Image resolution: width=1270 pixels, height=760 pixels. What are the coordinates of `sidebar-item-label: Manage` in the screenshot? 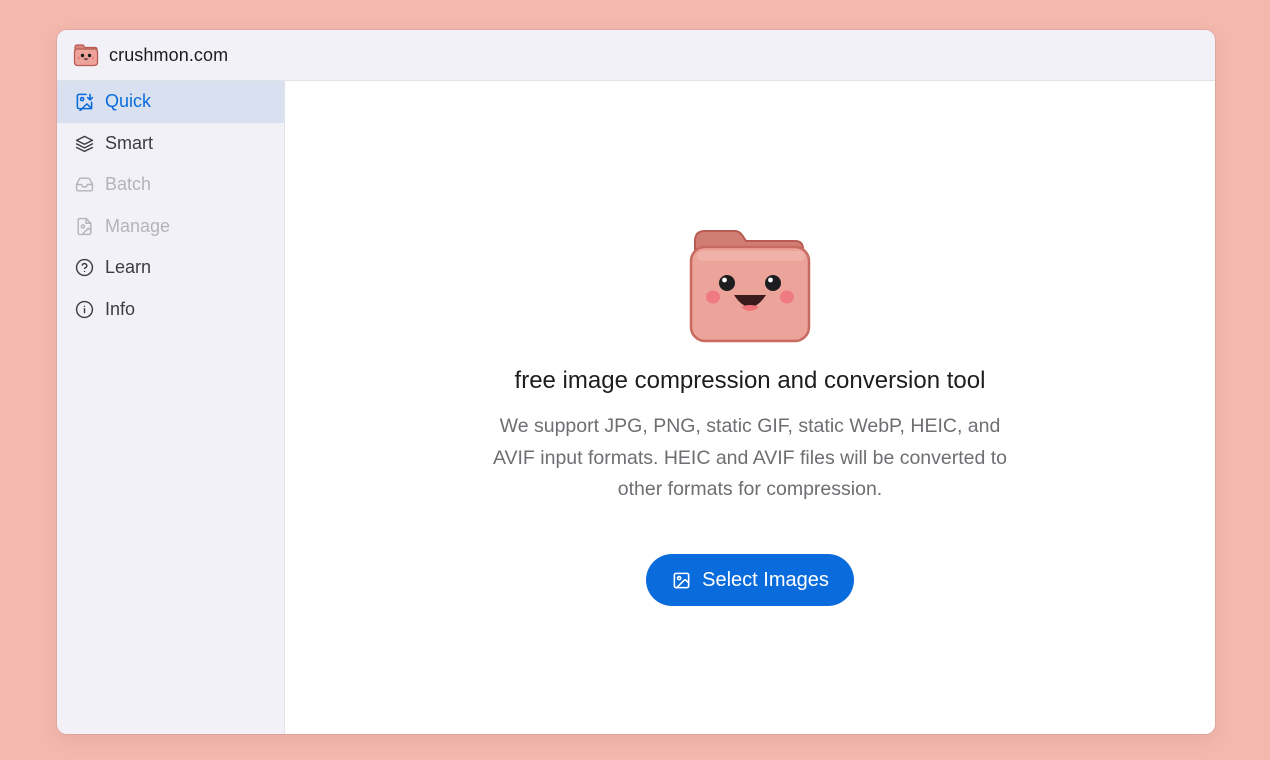 It's located at (138, 225).